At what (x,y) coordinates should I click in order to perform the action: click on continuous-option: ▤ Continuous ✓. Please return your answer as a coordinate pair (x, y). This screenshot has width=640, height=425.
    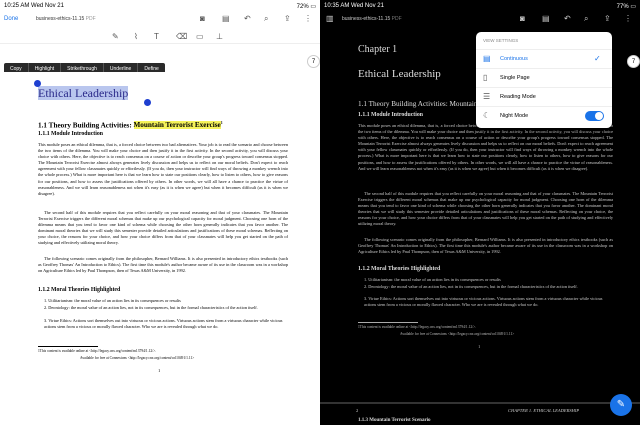
    Looking at the image, I should click on (544, 58).